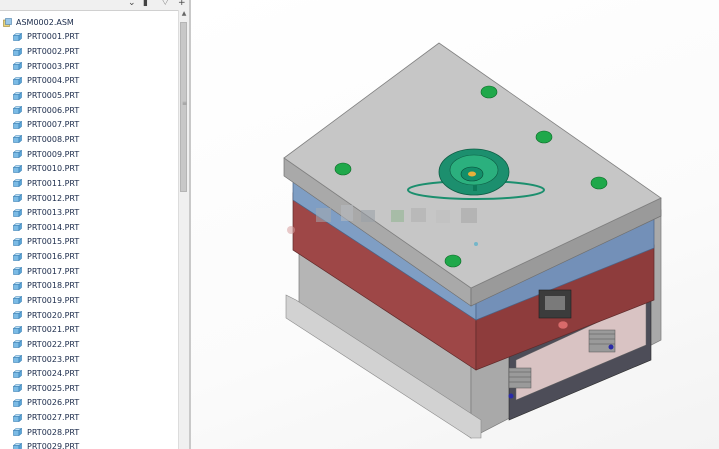 Image resolution: width=719 pixels, height=449 pixels. Describe the element at coordinates (89, 124) in the screenshot. I see `tree-item: PRT0007.PRT` at that location.